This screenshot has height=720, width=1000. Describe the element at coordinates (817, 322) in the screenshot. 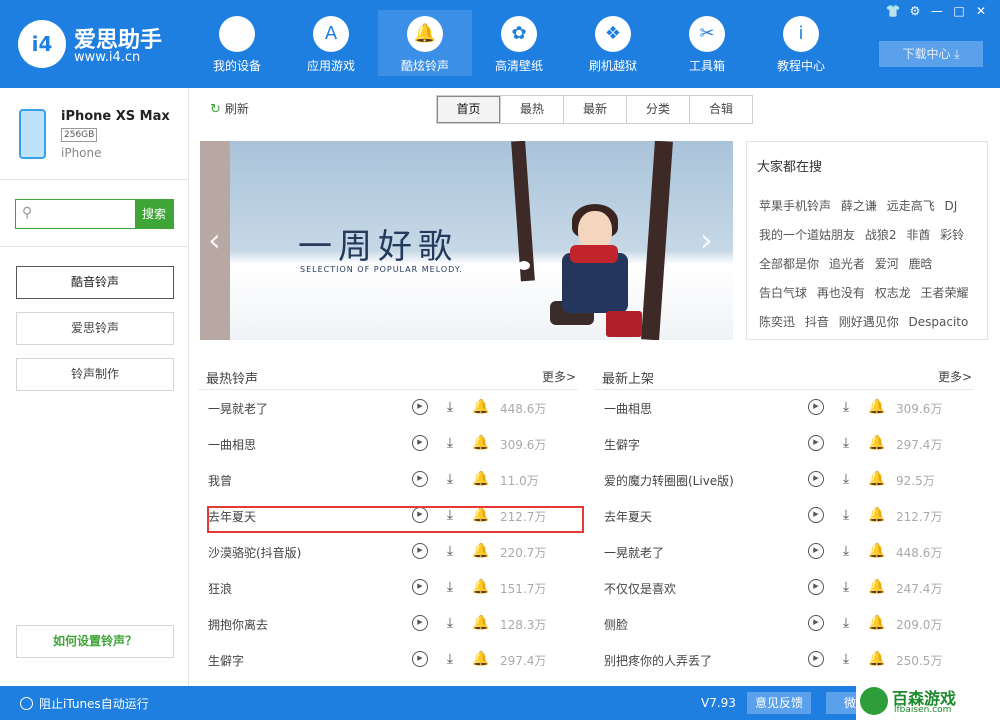

I see `hot-search-tag: 抖音` at that location.